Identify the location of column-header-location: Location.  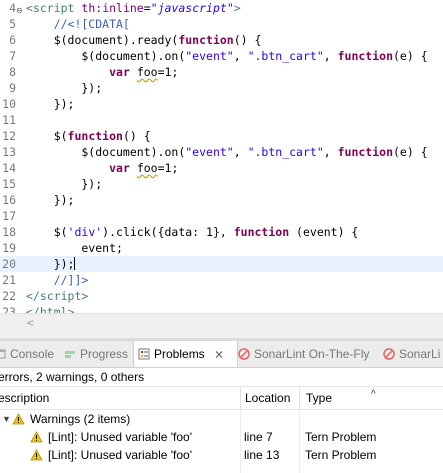
(267, 398).